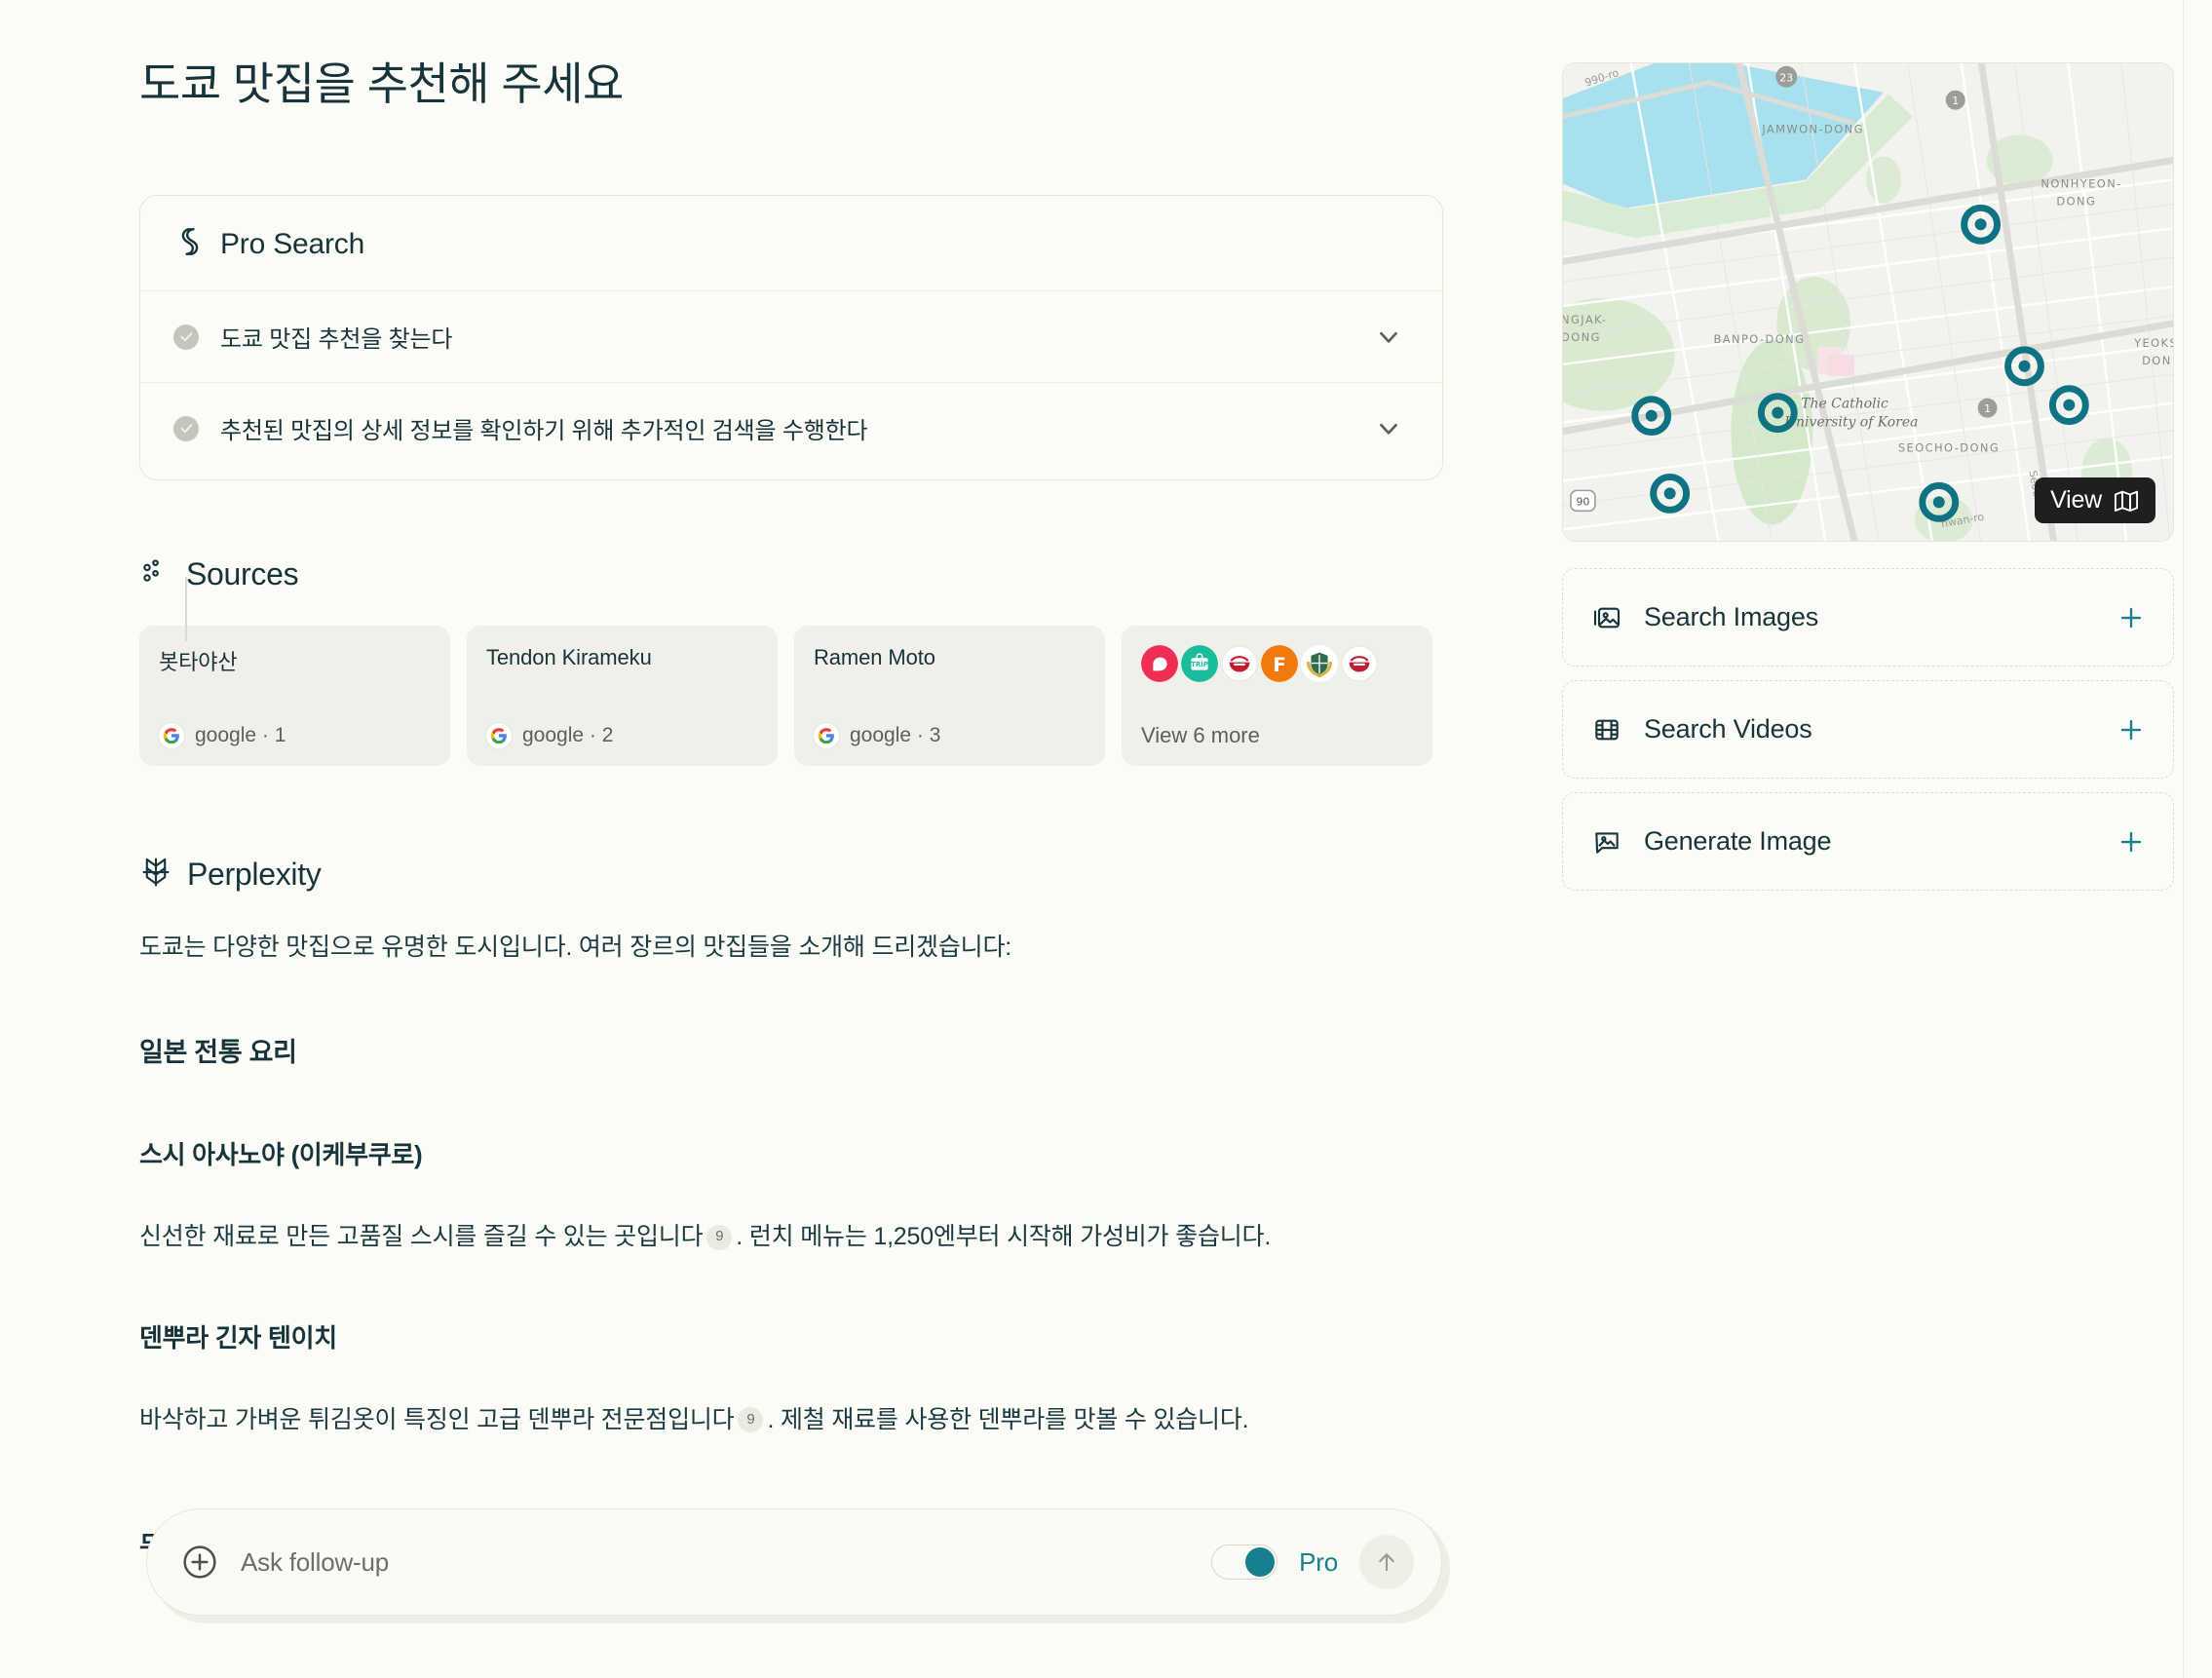 The image size is (2212, 1678). What do you see at coordinates (895, 735) in the screenshot?
I see `source-provider: google · 3` at bounding box center [895, 735].